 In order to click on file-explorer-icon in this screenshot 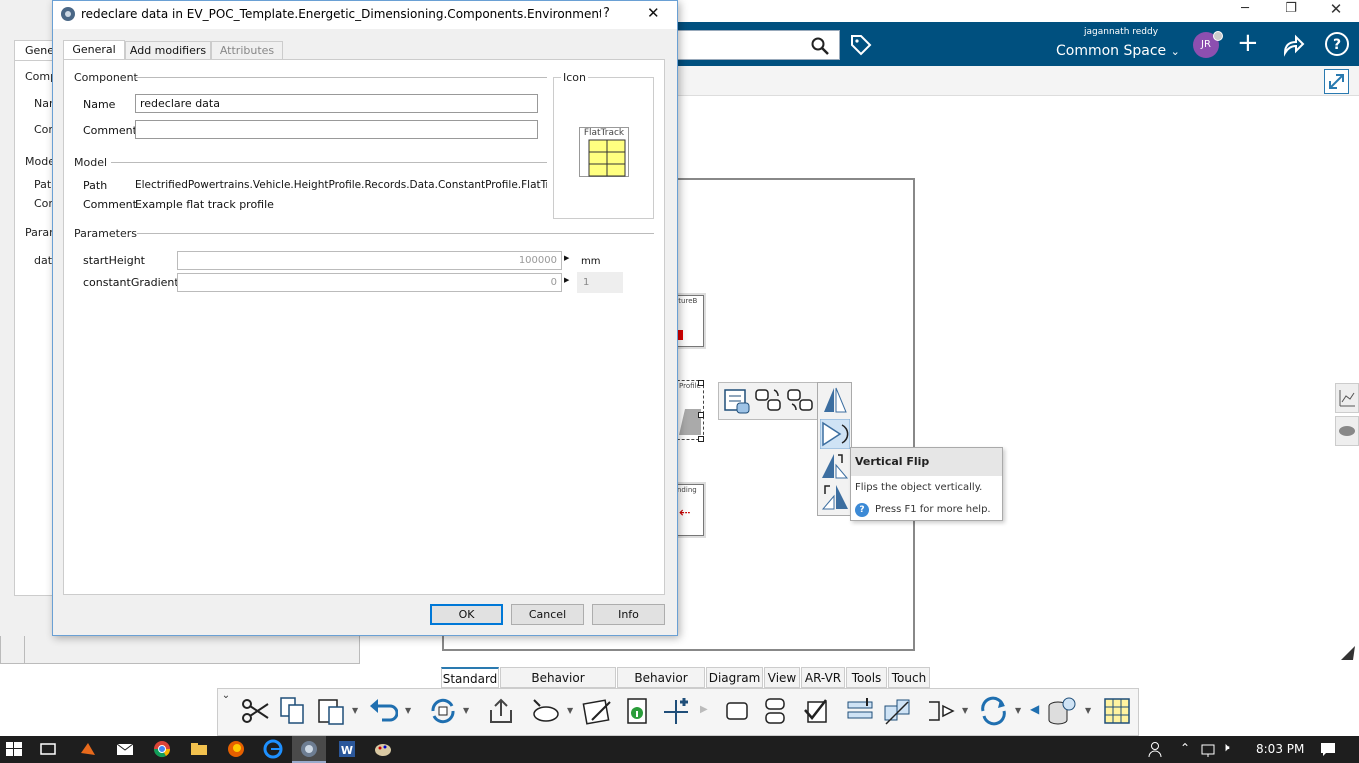, I will do `click(199, 749)`.